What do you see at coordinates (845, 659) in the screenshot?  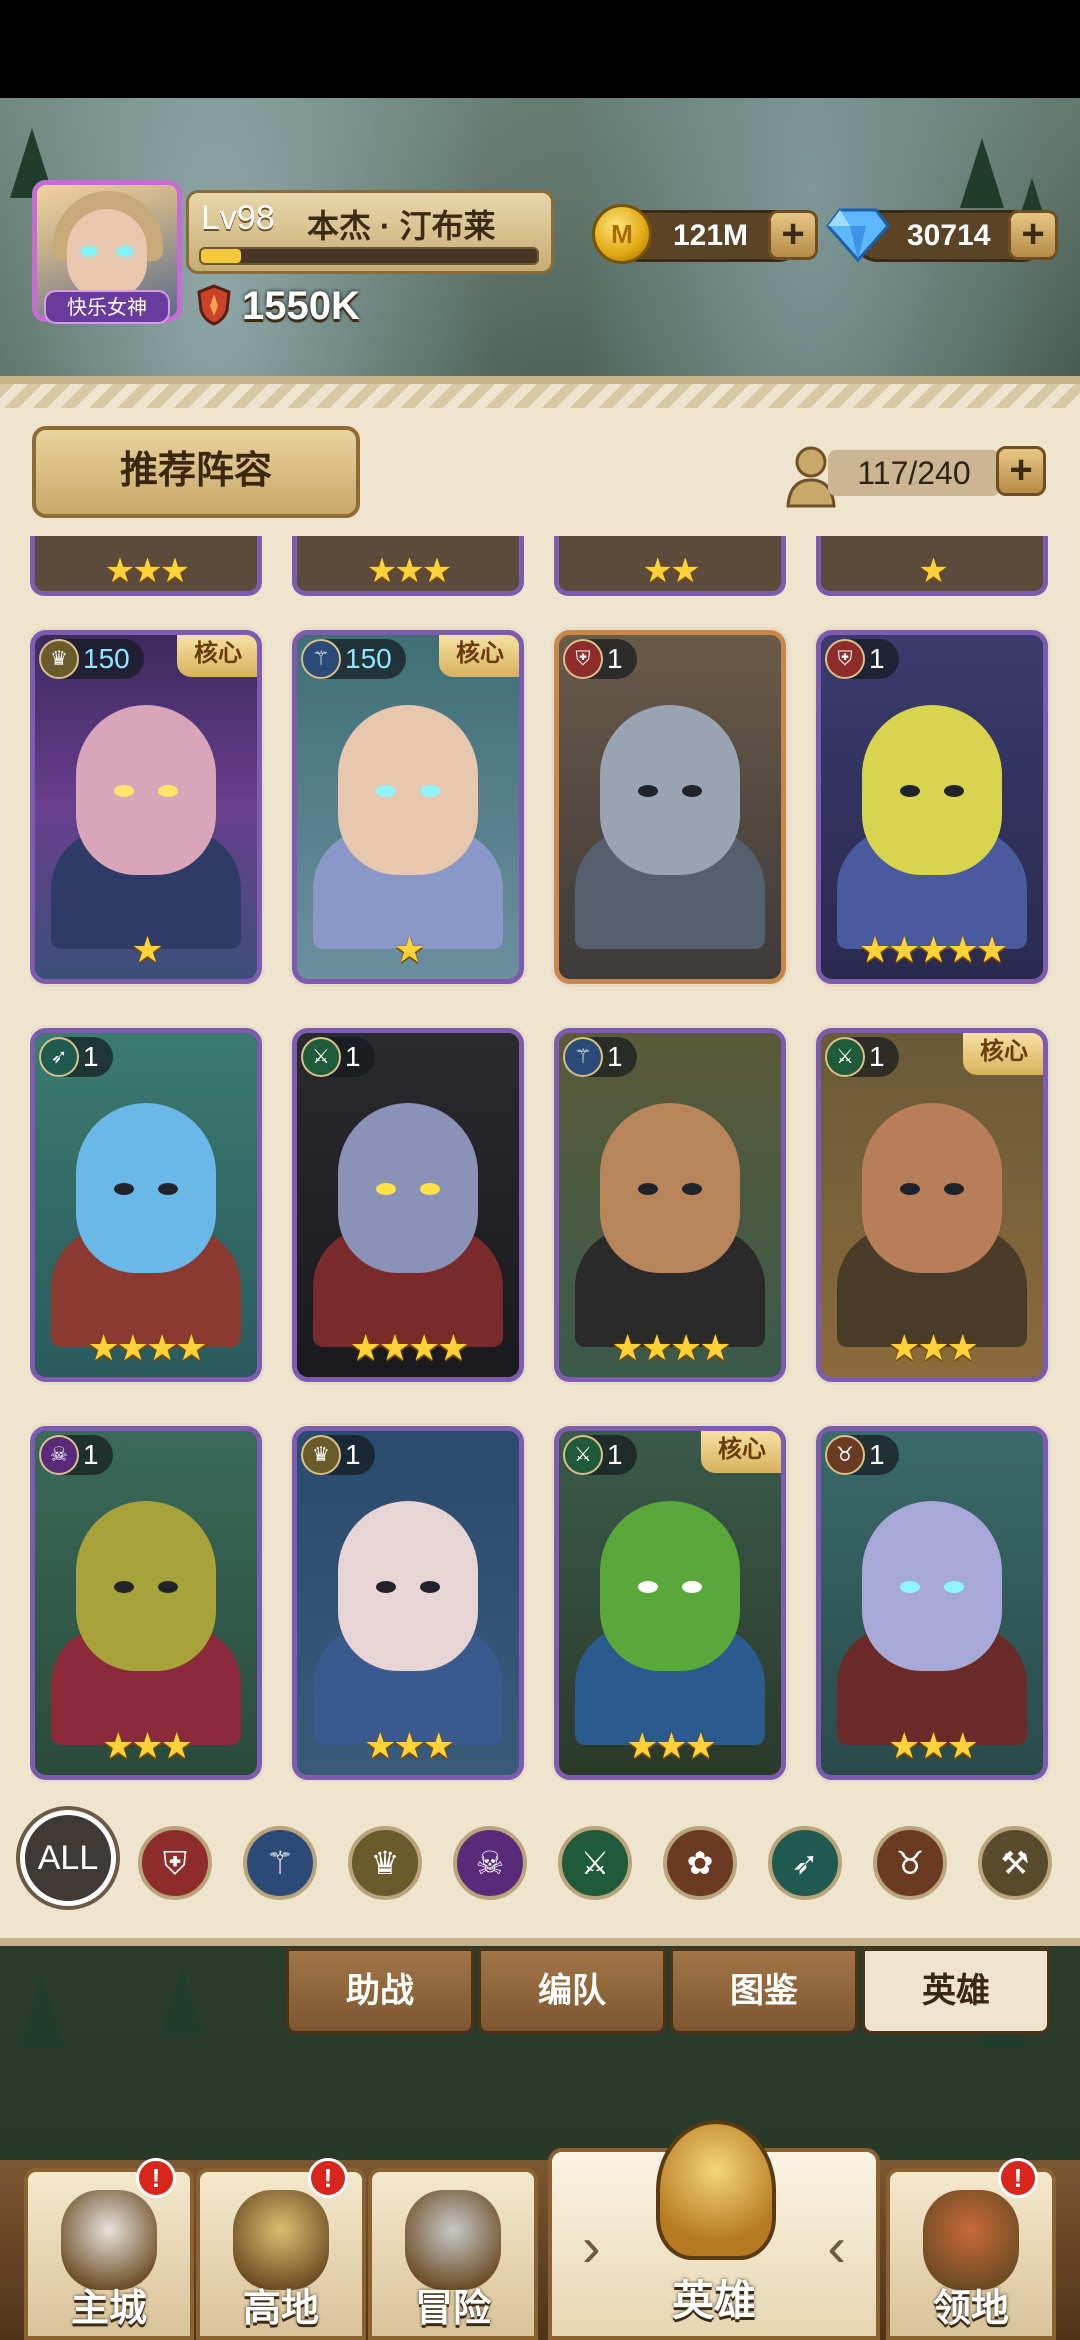 I see `shield-icon: ⛨` at bounding box center [845, 659].